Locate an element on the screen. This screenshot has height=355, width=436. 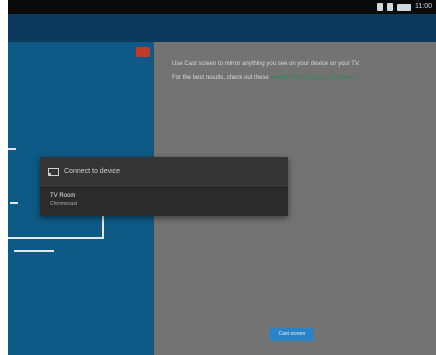
cast-icon is located at coordinates (53, 172).